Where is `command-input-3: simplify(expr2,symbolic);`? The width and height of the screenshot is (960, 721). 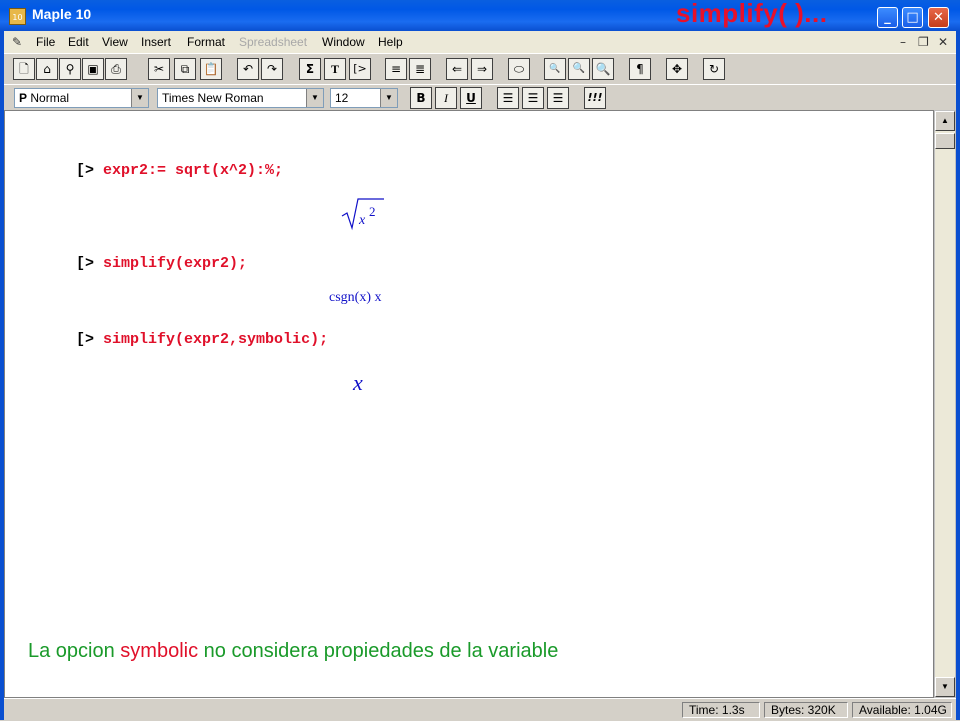 command-input-3: simplify(expr2,symbolic); is located at coordinates (215, 339).